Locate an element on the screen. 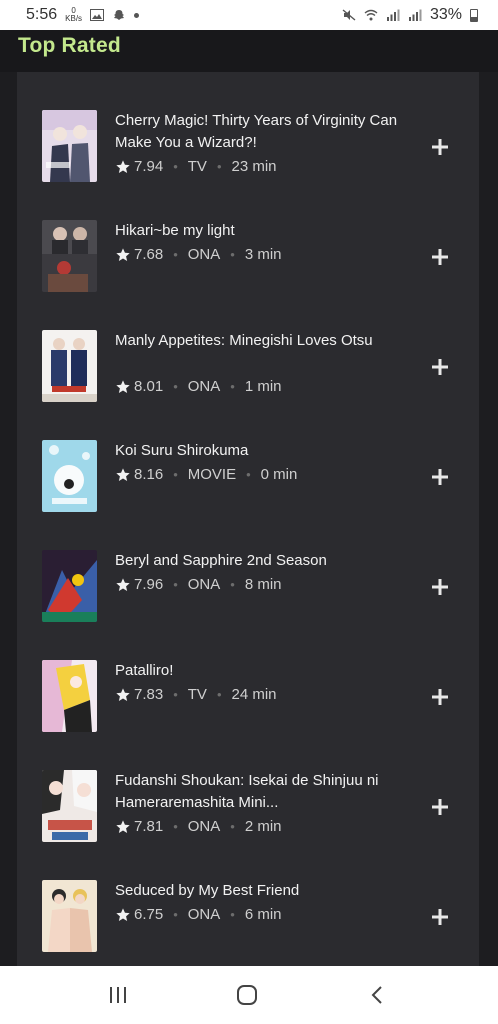 This screenshot has width=498, height=1024. home-button is located at coordinates (247, 995).